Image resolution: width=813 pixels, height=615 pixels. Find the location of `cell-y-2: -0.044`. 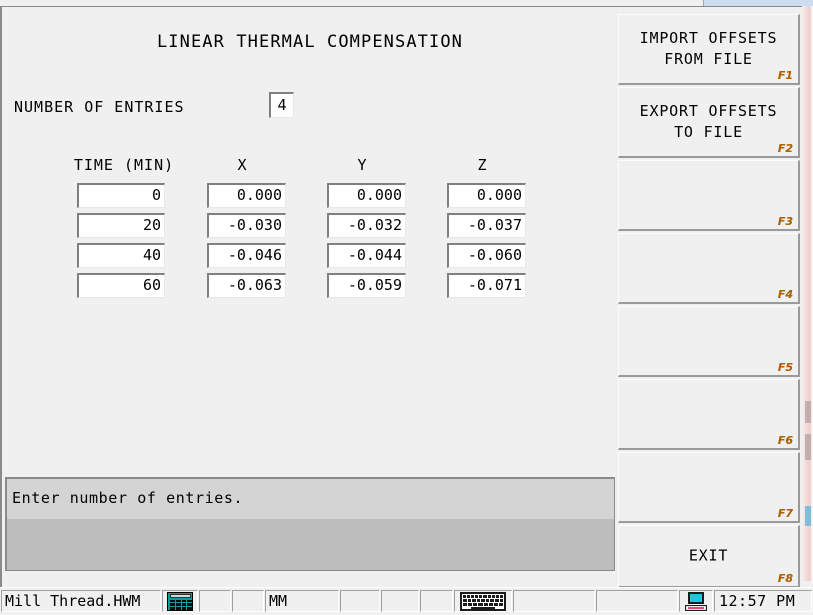

cell-y-2: -0.044 is located at coordinates (366, 255).